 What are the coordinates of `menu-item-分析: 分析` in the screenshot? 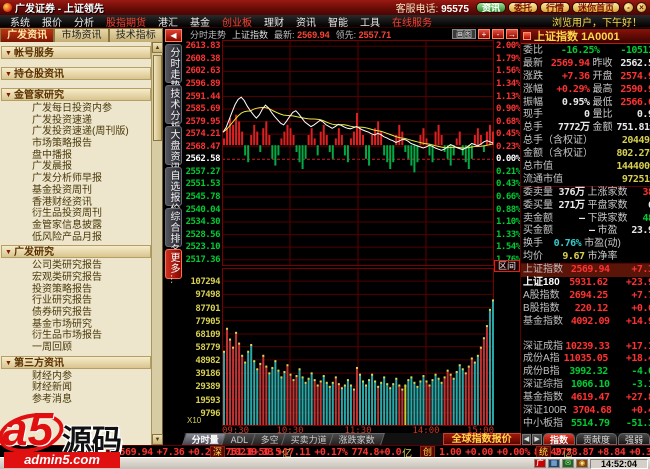 It's located at (84, 21).